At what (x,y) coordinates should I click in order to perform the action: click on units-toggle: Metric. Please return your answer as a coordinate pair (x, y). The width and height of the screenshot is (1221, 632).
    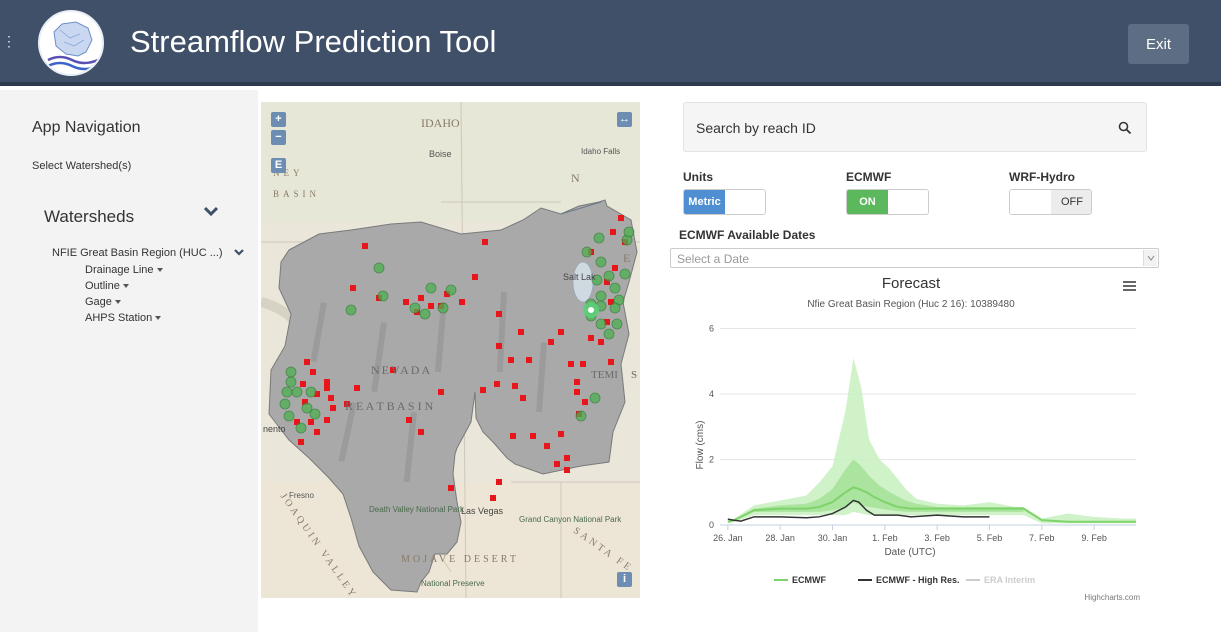
    Looking at the image, I should click on (724, 202).